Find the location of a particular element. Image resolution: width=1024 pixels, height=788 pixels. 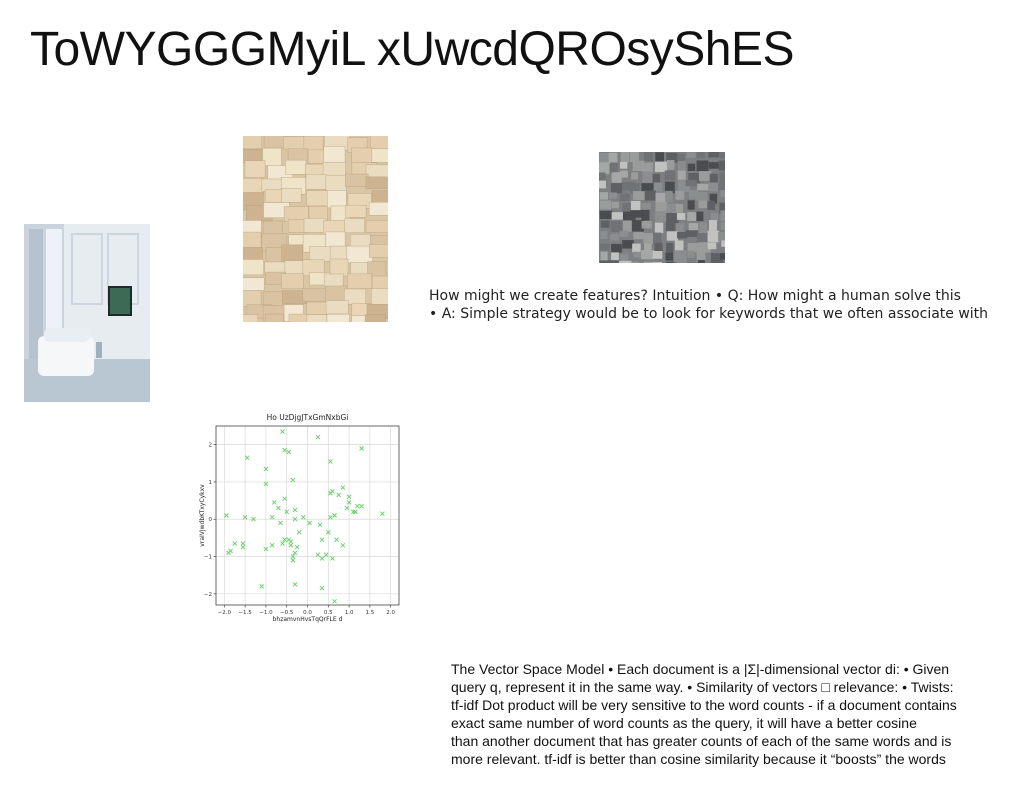

room-photo is located at coordinates (87, 313).